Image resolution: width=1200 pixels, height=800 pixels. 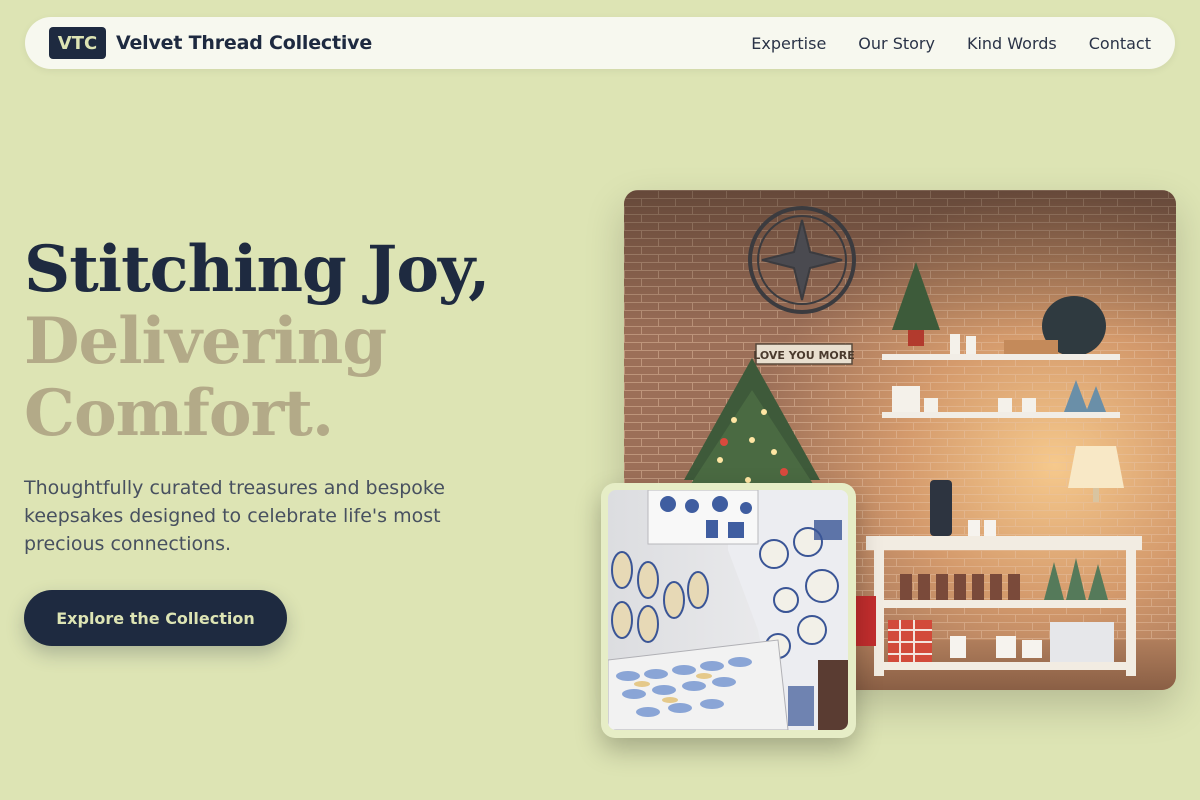 What do you see at coordinates (179, 413) in the screenshot?
I see `hero-title-line-3: Comfort.` at bounding box center [179, 413].